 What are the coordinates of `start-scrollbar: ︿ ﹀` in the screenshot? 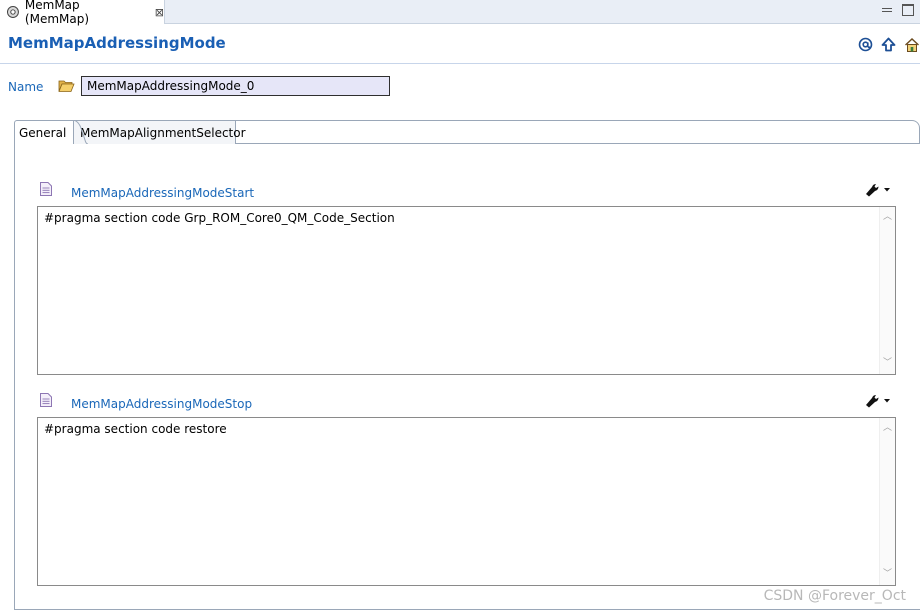 It's located at (887, 290).